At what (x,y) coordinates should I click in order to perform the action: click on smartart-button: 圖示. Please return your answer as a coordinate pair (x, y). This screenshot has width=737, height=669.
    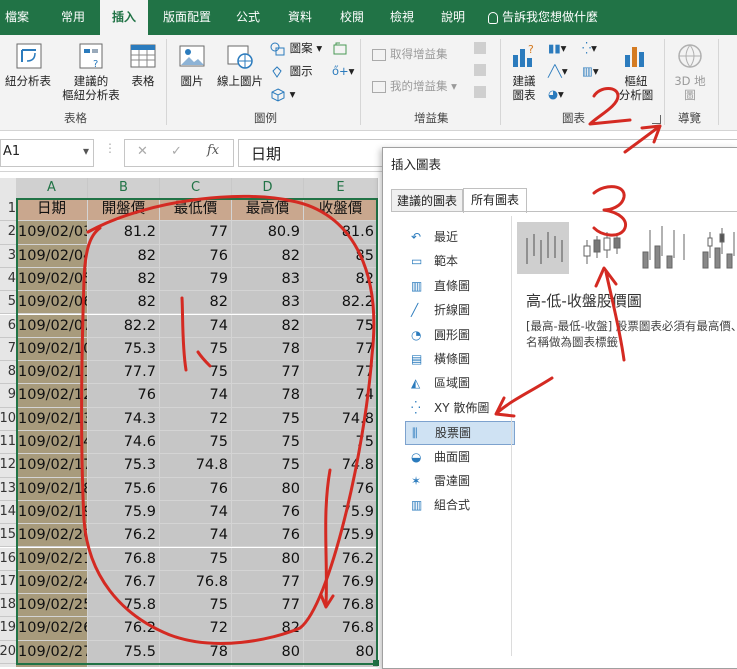
    Looking at the image, I should click on (291, 71).